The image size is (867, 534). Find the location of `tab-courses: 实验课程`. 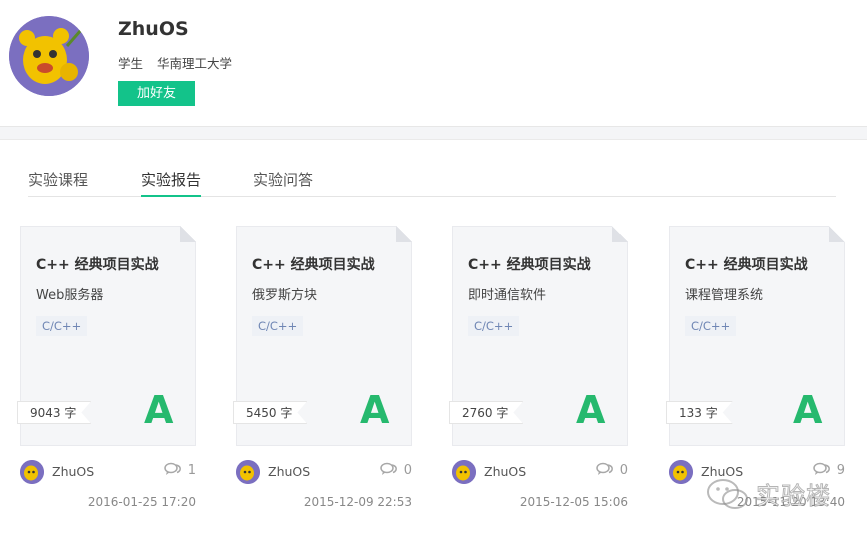

tab-courses: 实验课程 is located at coordinates (58, 183).